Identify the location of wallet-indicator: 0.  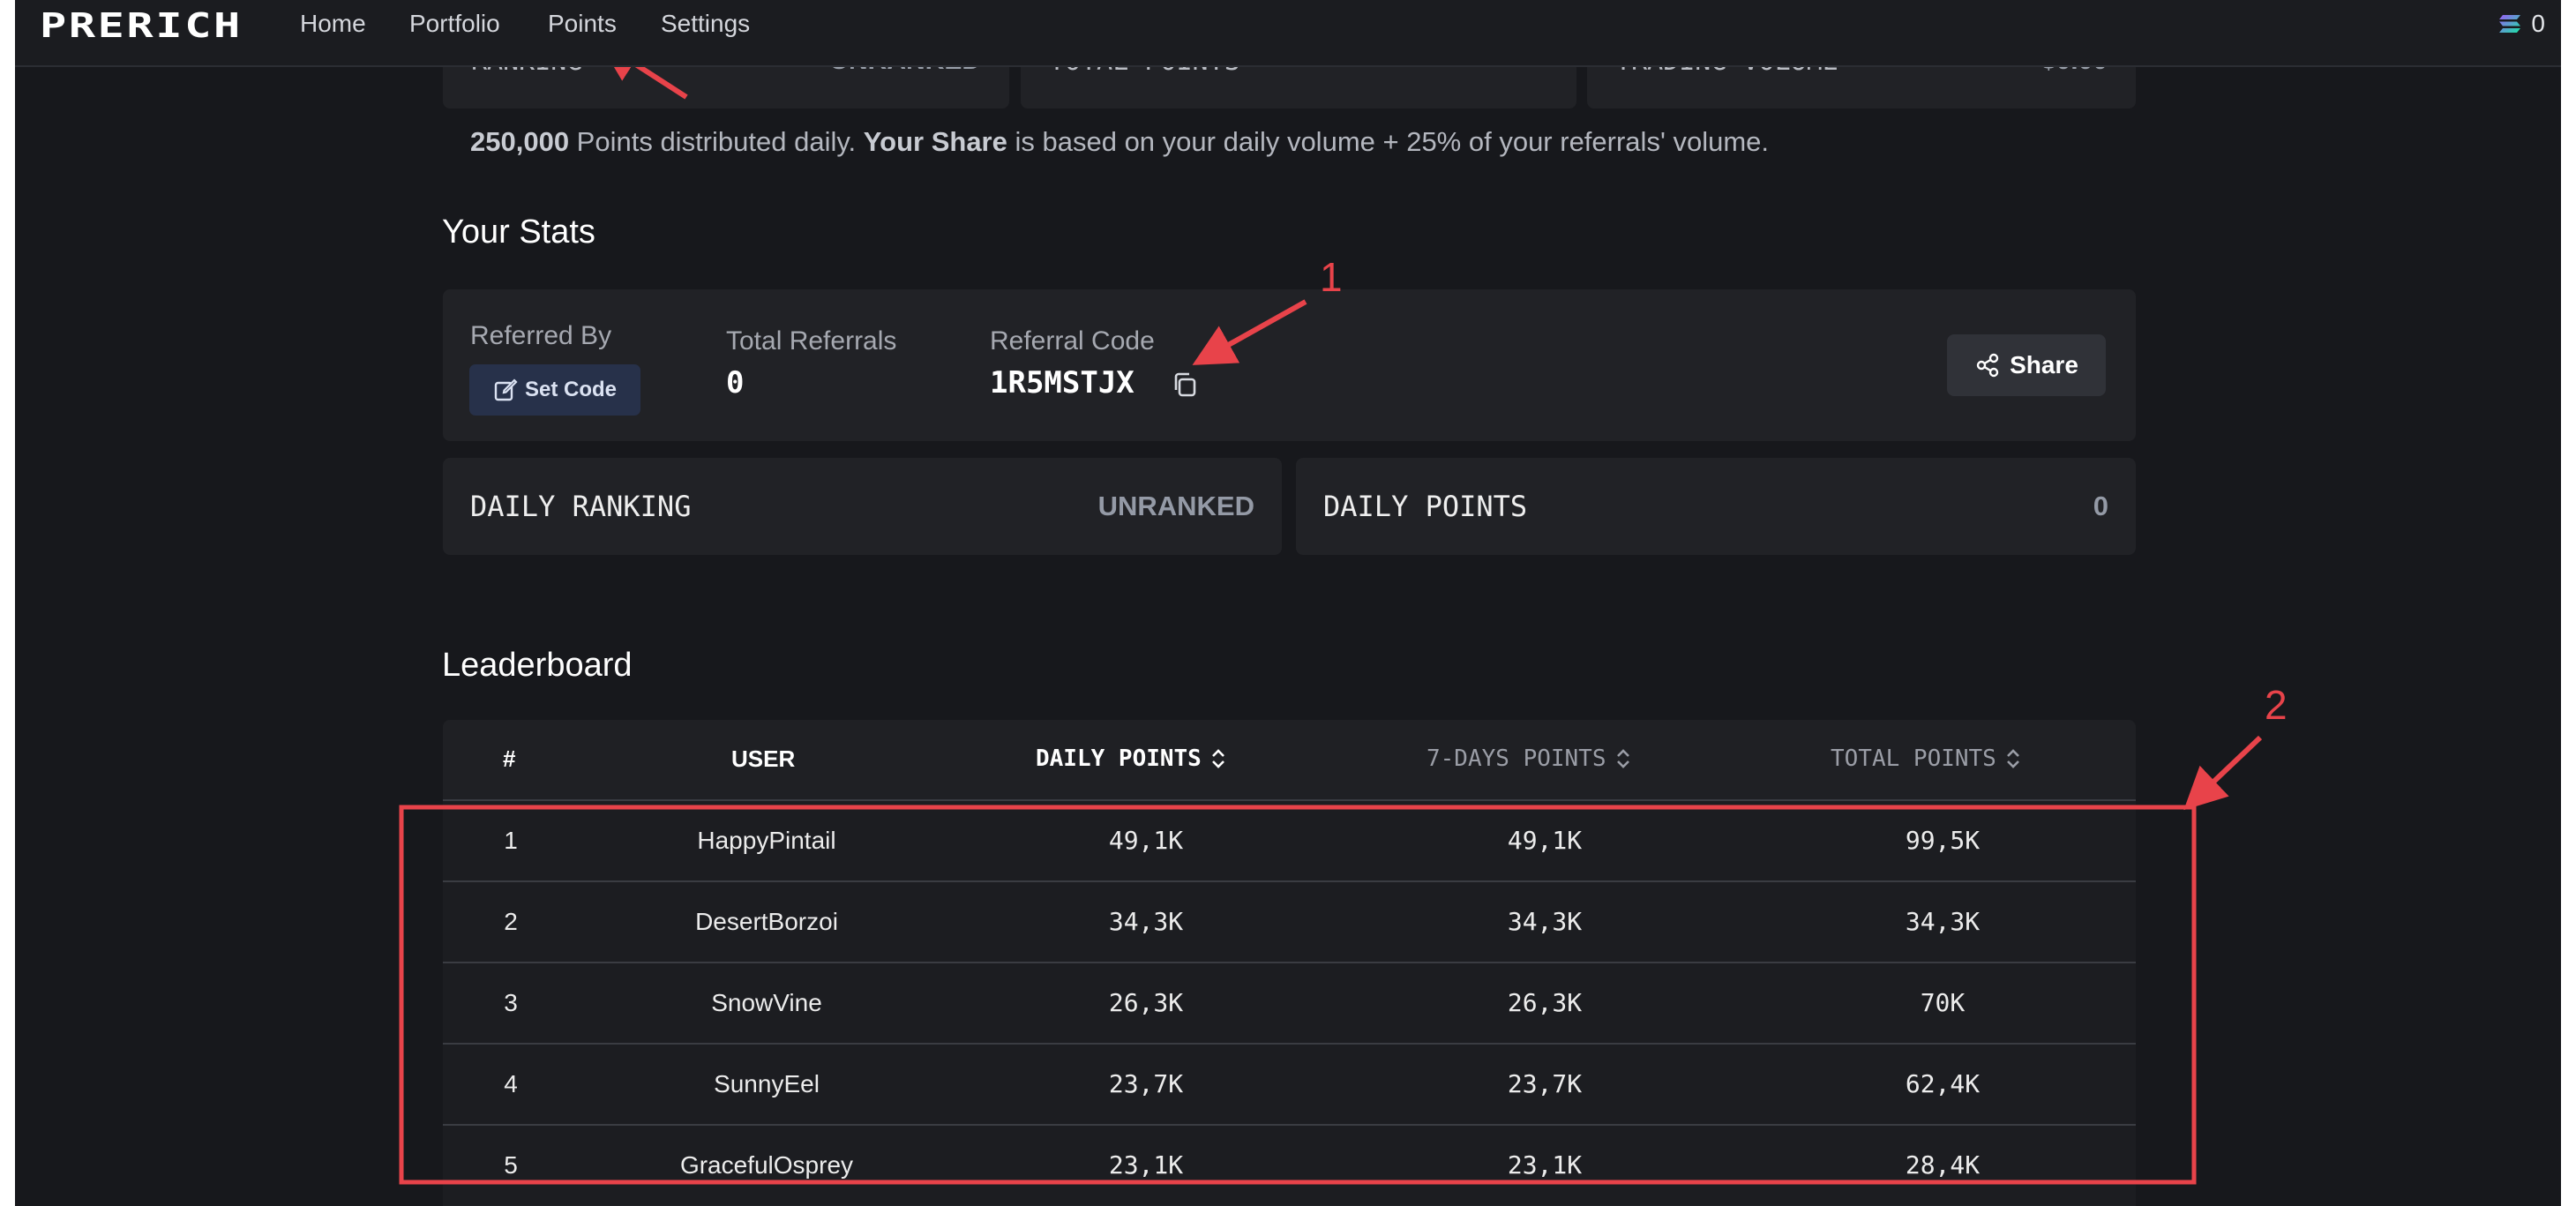
(2521, 24).